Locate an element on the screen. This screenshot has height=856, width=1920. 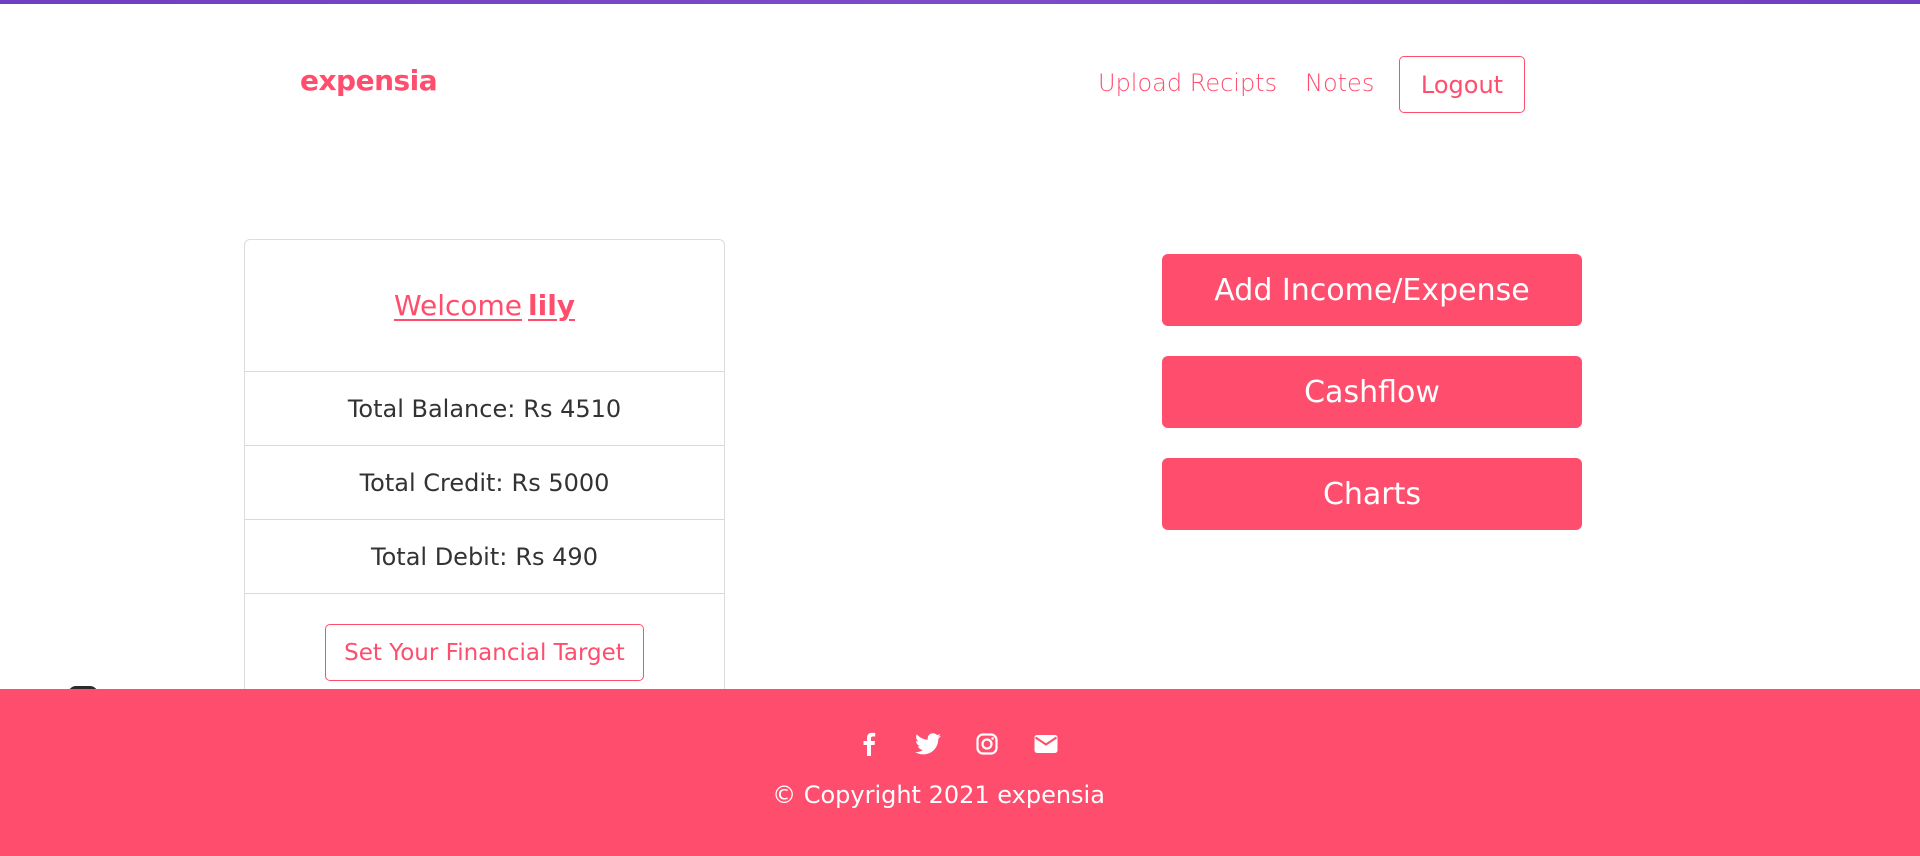
charts-button: Charts is located at coordinates (1372, 494).